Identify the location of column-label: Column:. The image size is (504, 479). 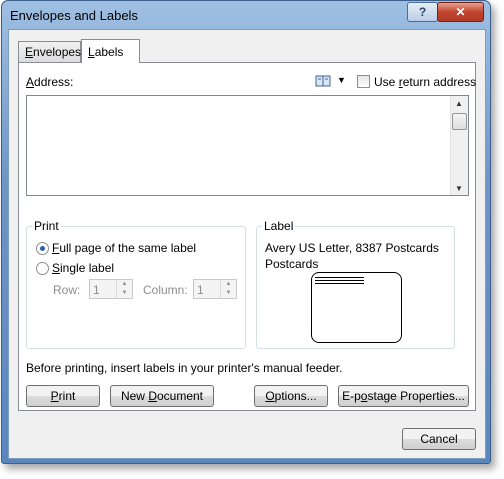
(165, 290).